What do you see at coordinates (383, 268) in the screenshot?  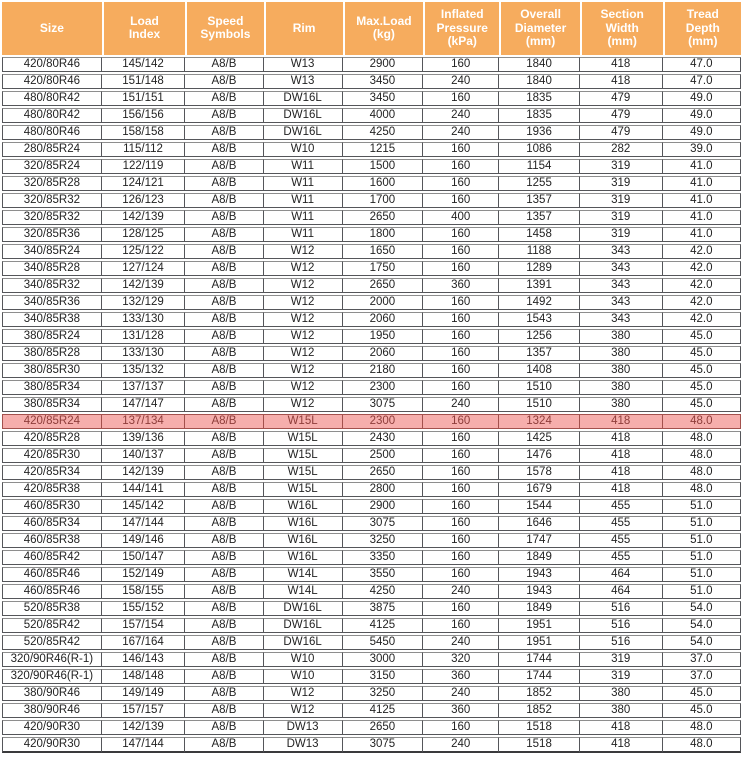 I see `cell-max-load: 1750` at bounding box center [383, 268].